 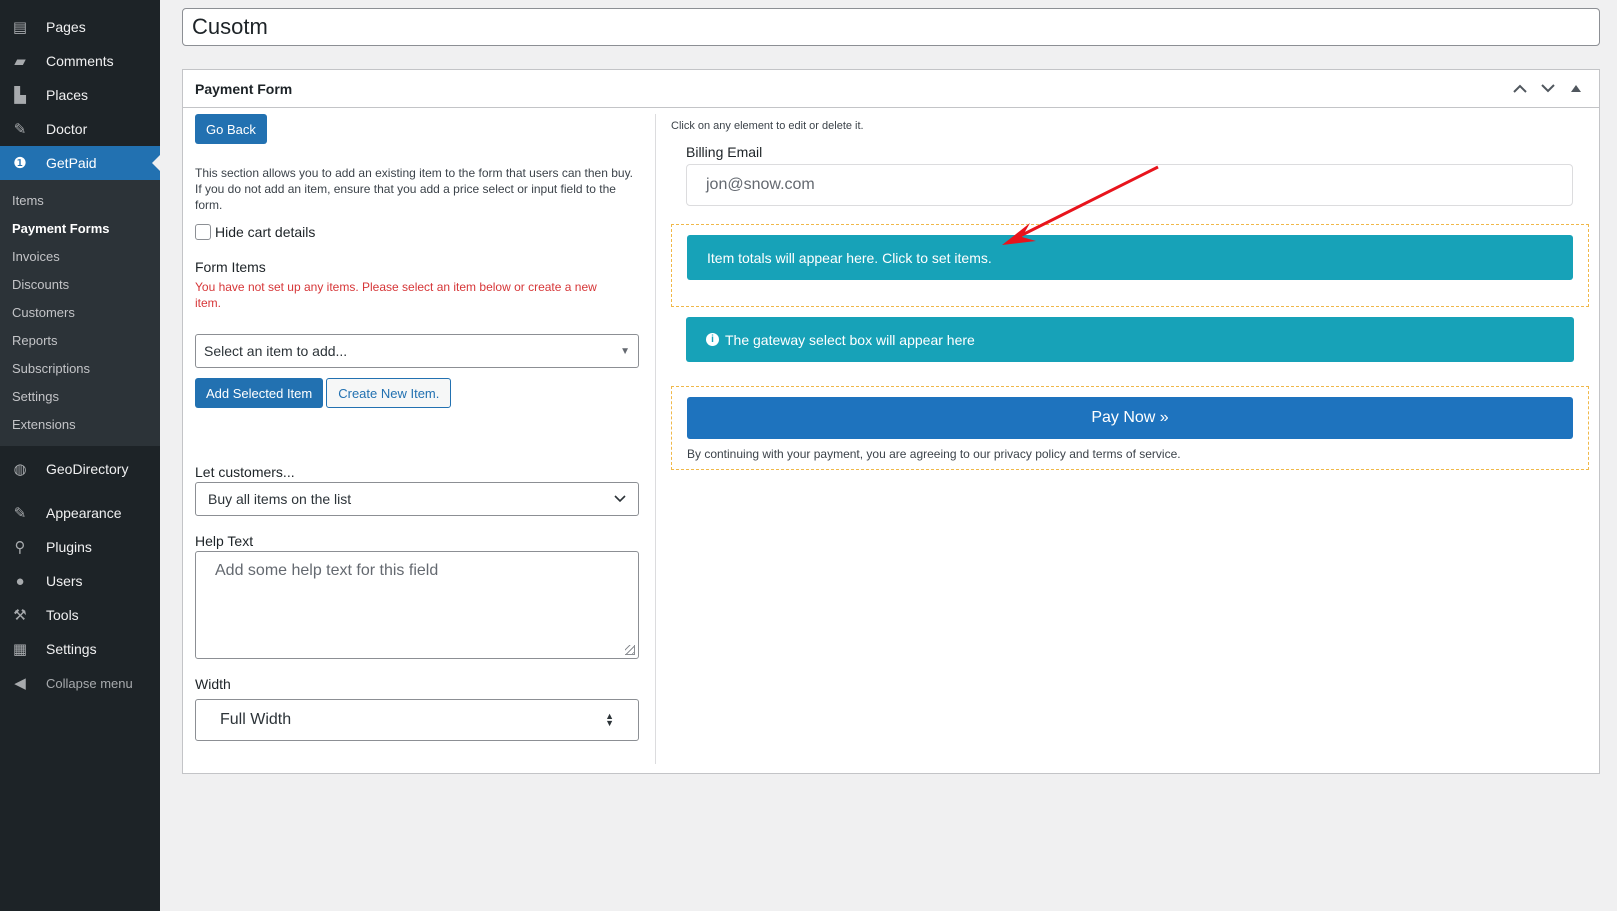 I want to click on getpaid-icon: ❶, so click(x=20, y=163).